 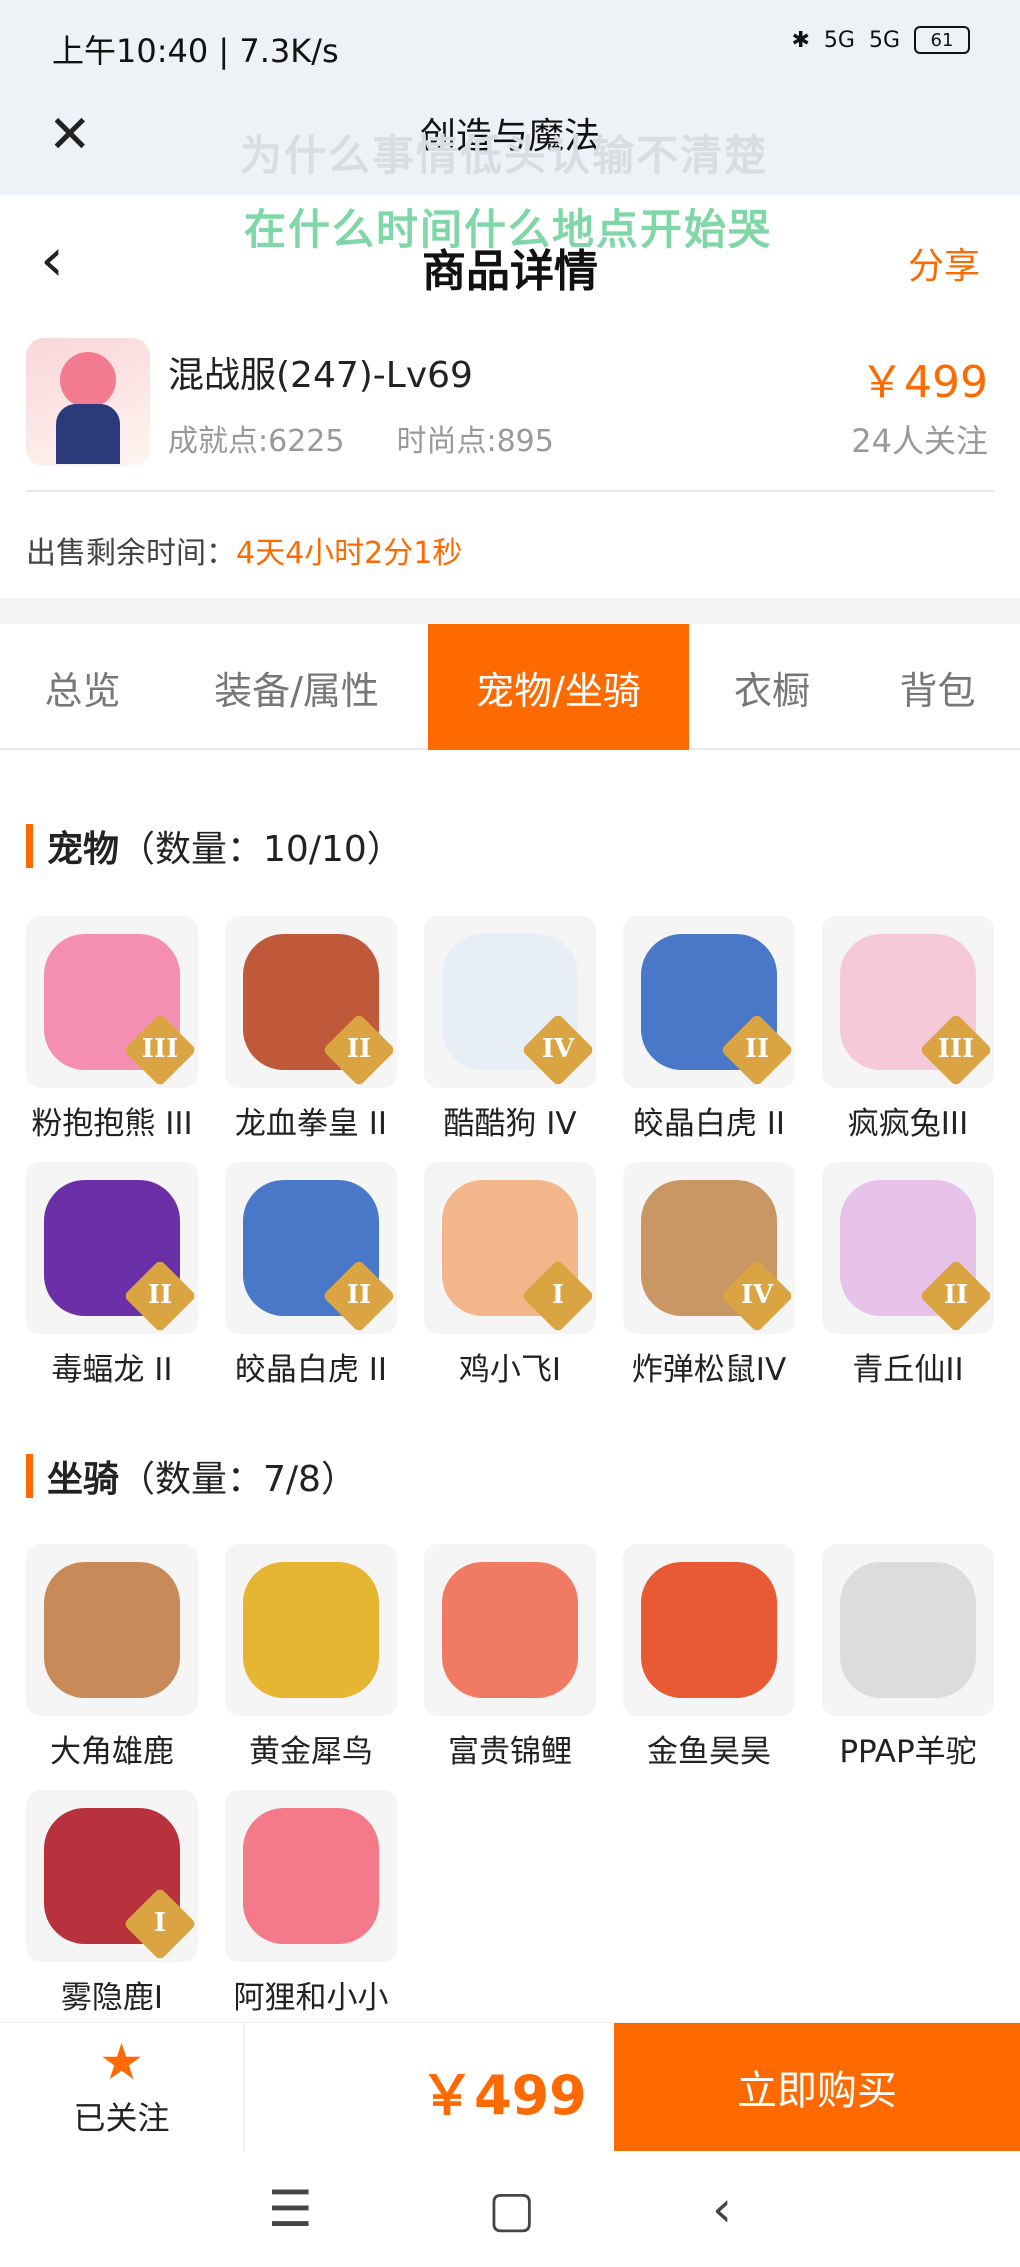 I want to click on bluetooth-icon: ✱, so click(x=800, y=40).